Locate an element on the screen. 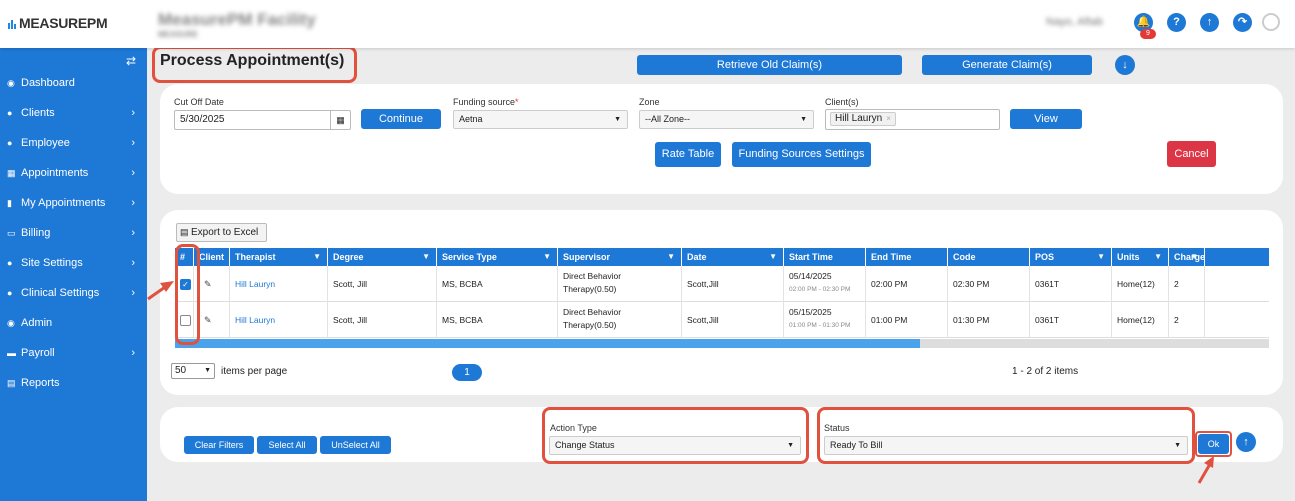 This screenshot has width=1295, height=501. arrow-to-ok is located at coordinates (1205, 470).